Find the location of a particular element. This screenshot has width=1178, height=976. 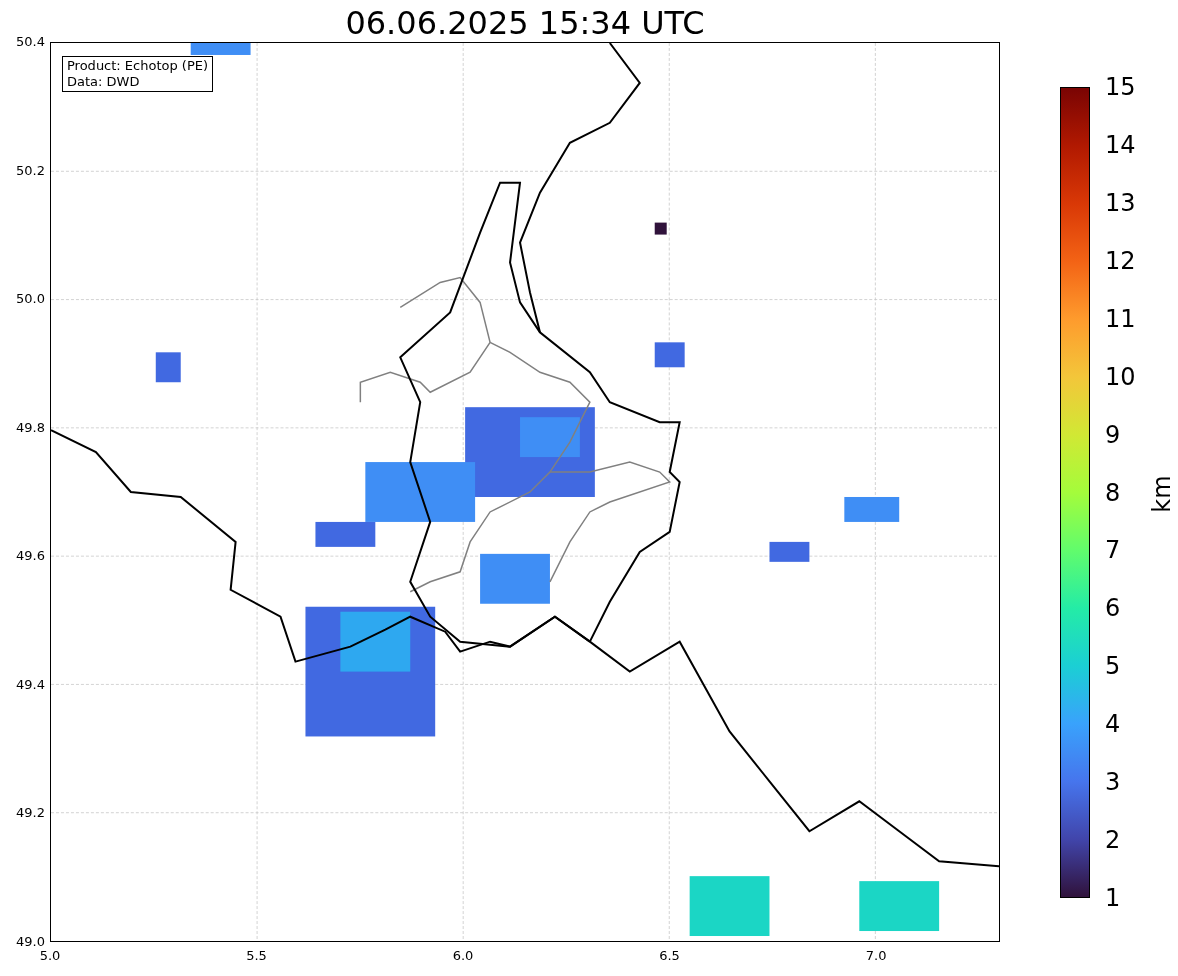

axis-tick-label: 7.0 is located at coordinates (876, 956).